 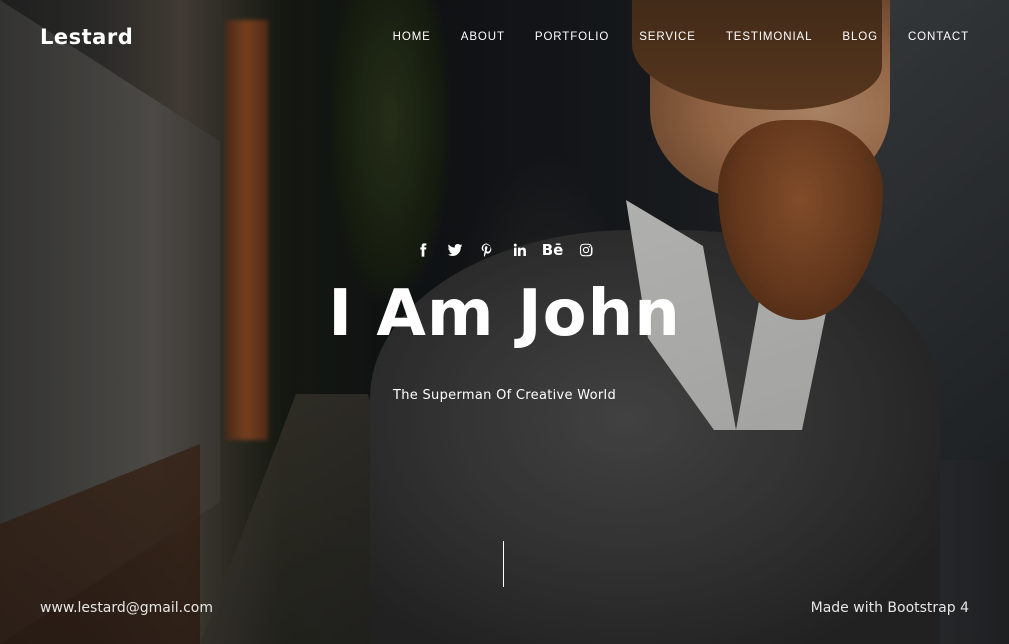 What do you see at coordinates (931, 37) in the screenshot?
I see `nav-contact: CONTACT` at bounding box center [931, 37].